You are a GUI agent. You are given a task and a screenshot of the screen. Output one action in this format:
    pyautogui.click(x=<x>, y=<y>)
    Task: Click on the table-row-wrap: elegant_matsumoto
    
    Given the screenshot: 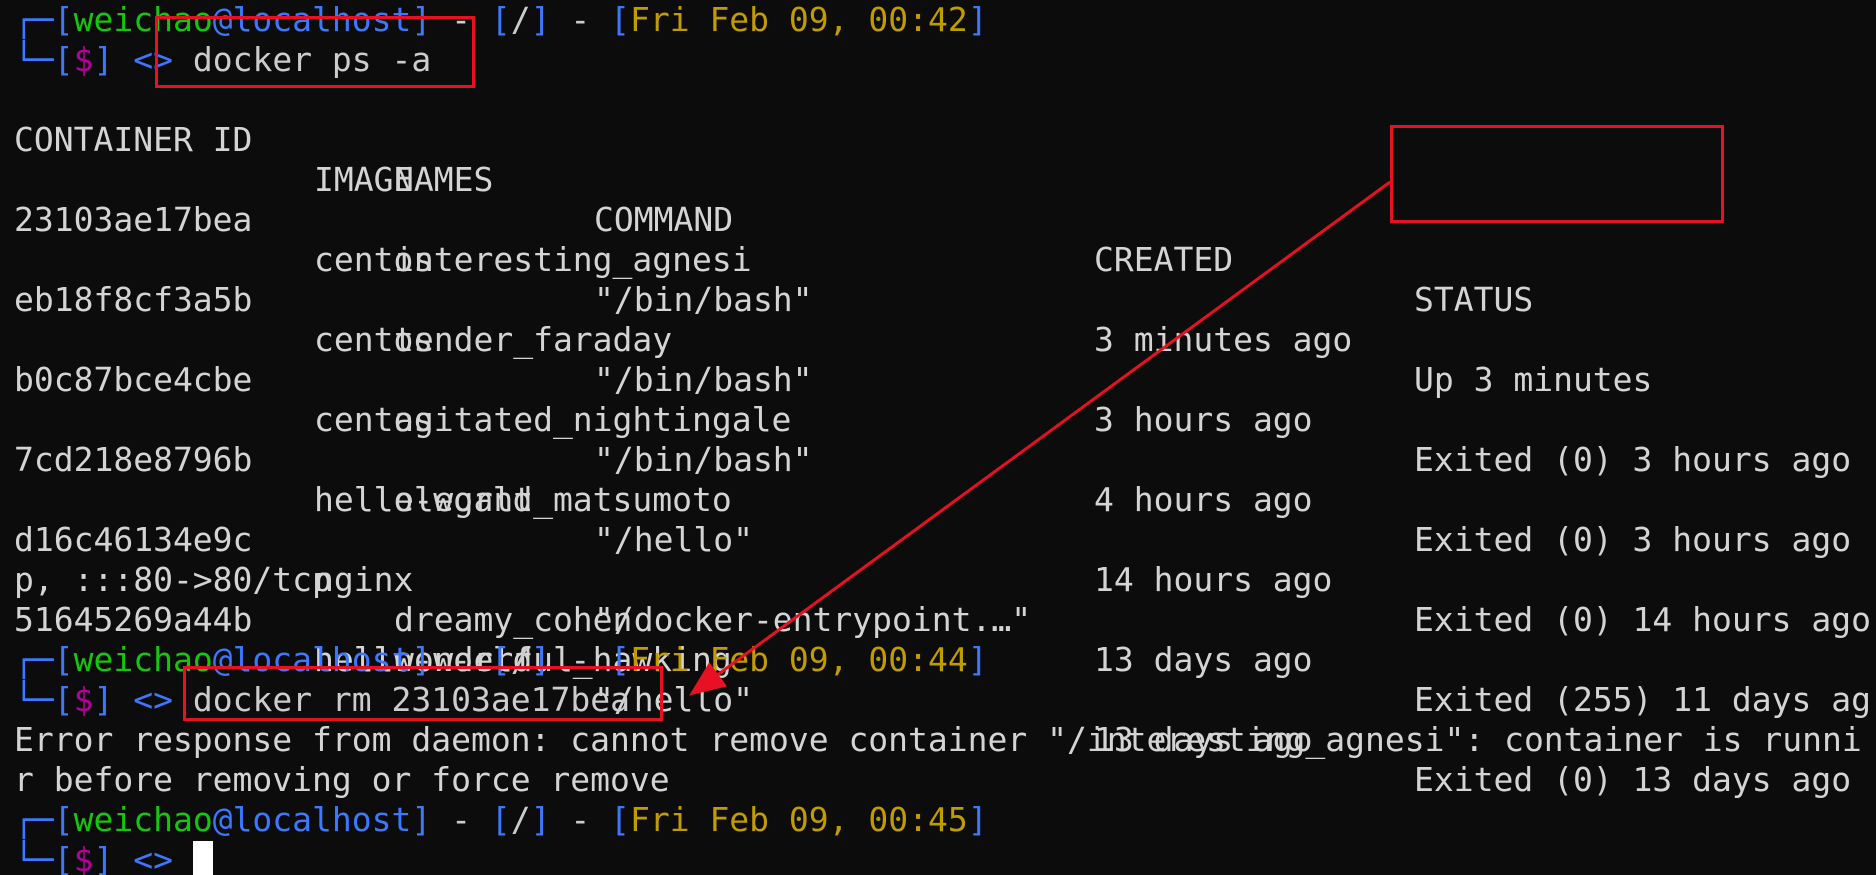 What is the action you would take?
    pyautogui.click(x=944, y=479)
    